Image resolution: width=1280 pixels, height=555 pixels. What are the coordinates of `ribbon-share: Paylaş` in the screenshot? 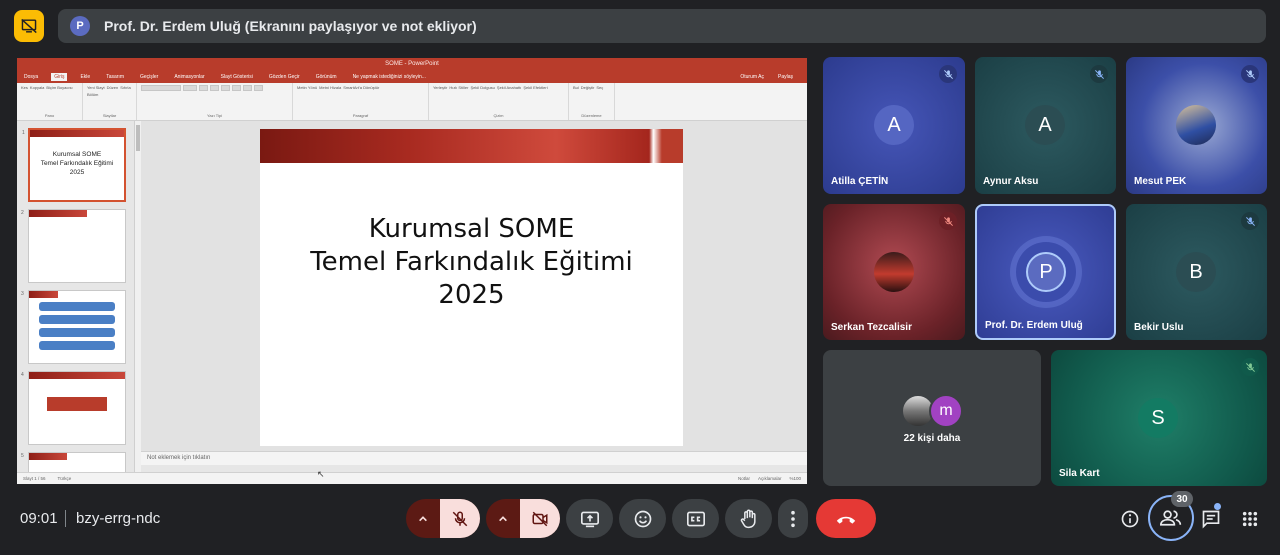 It's located at (785, 76).